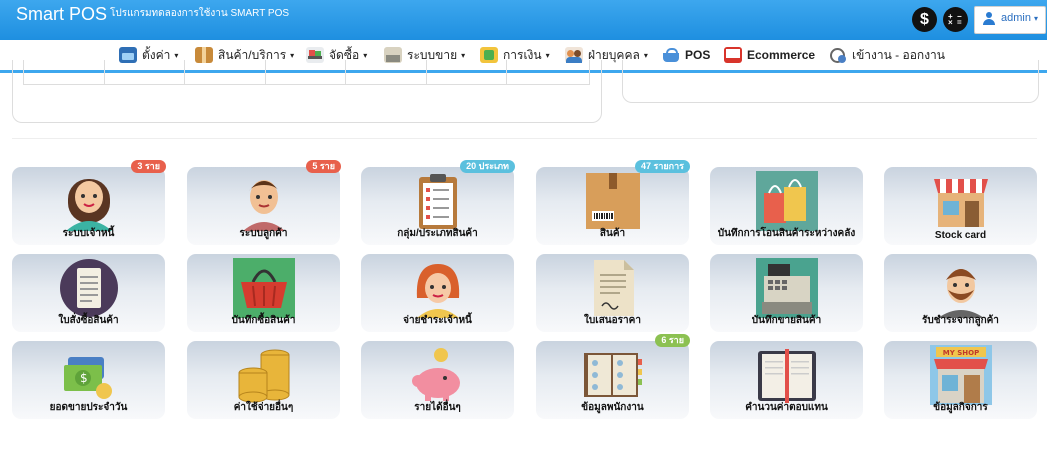 The width and height of the screenshot is (1047, 453). Describe the element at coordinates (263, 288) in the screenshot. I see `basket-icon` at that location.